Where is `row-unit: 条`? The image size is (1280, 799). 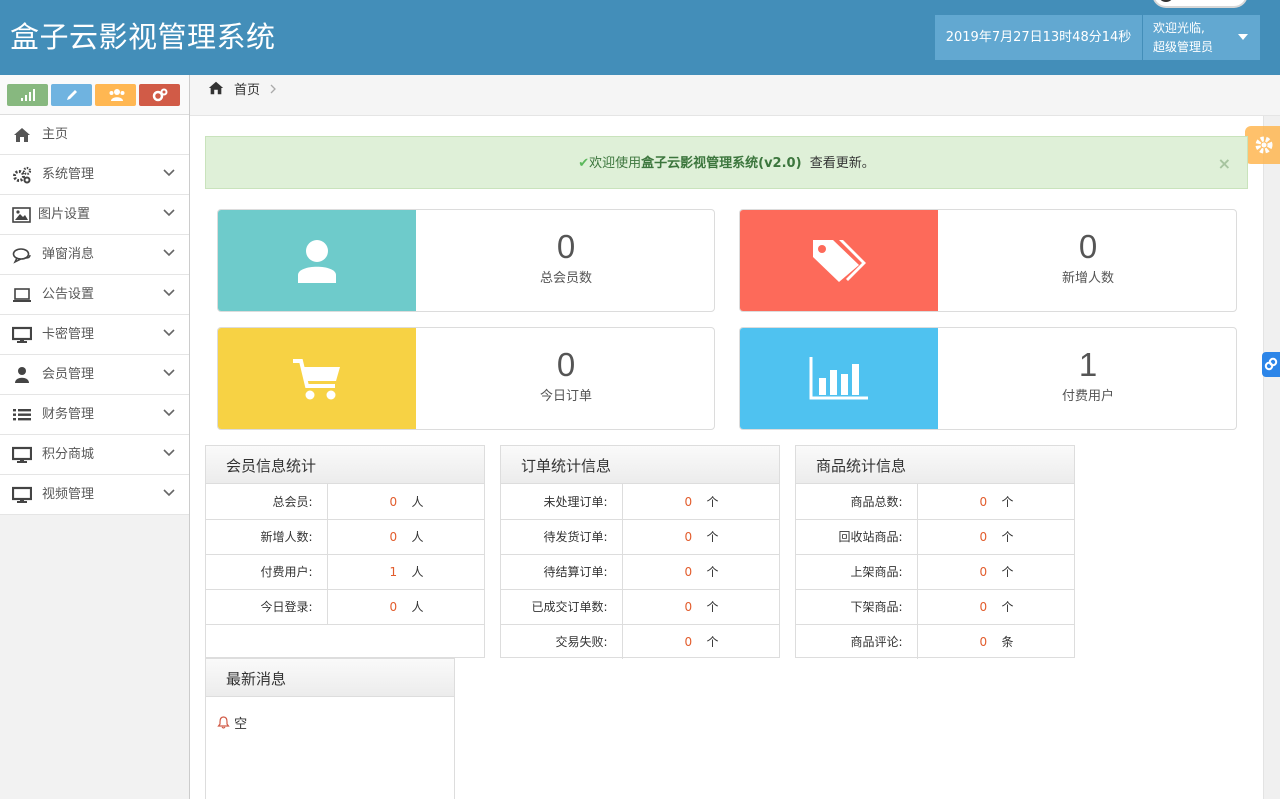
row-unit: 条 is located at coordinates (1007, 642).